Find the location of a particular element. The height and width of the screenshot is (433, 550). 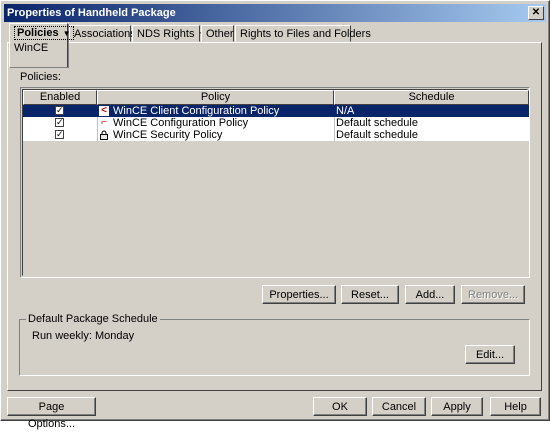

tab-other: Other is located at coordinates (217, 33).